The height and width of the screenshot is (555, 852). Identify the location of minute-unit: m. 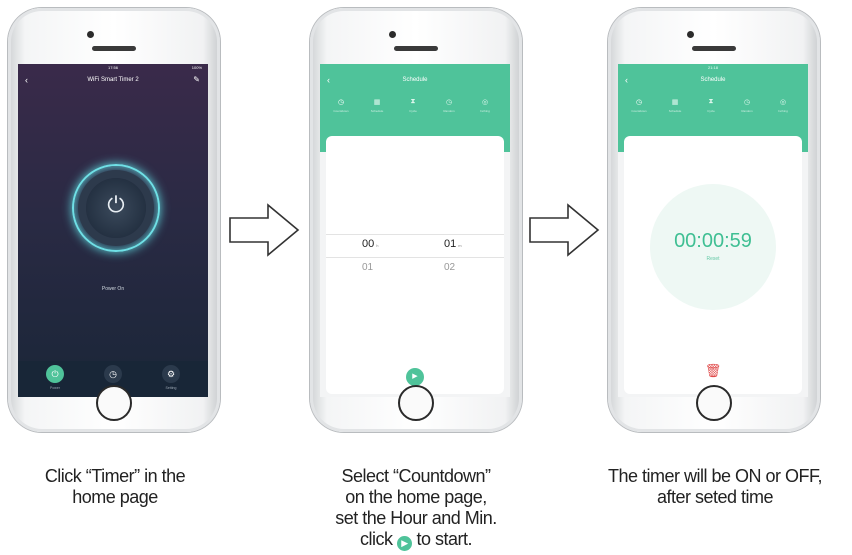
(460, 245).